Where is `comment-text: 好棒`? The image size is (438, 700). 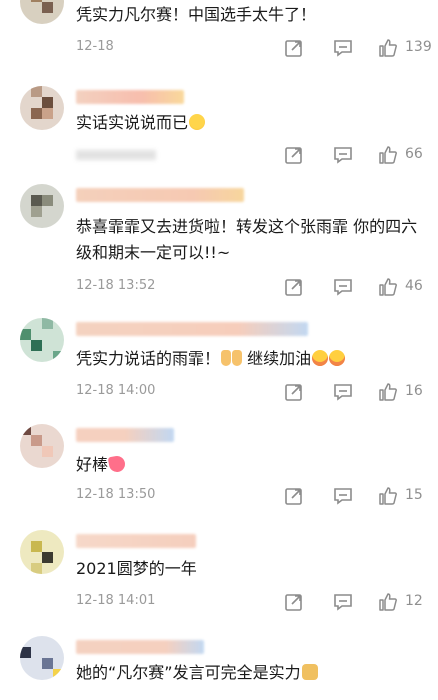
comment-text: 好棒 is located at coordinates (248, 465).